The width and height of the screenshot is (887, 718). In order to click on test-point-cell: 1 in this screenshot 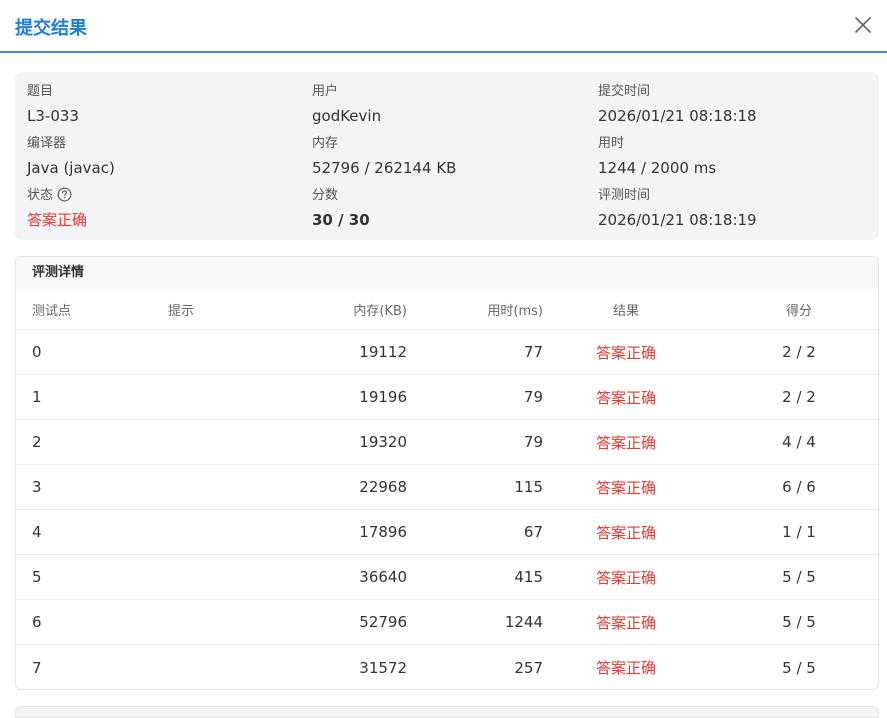, I will do `click(37, 397)`.